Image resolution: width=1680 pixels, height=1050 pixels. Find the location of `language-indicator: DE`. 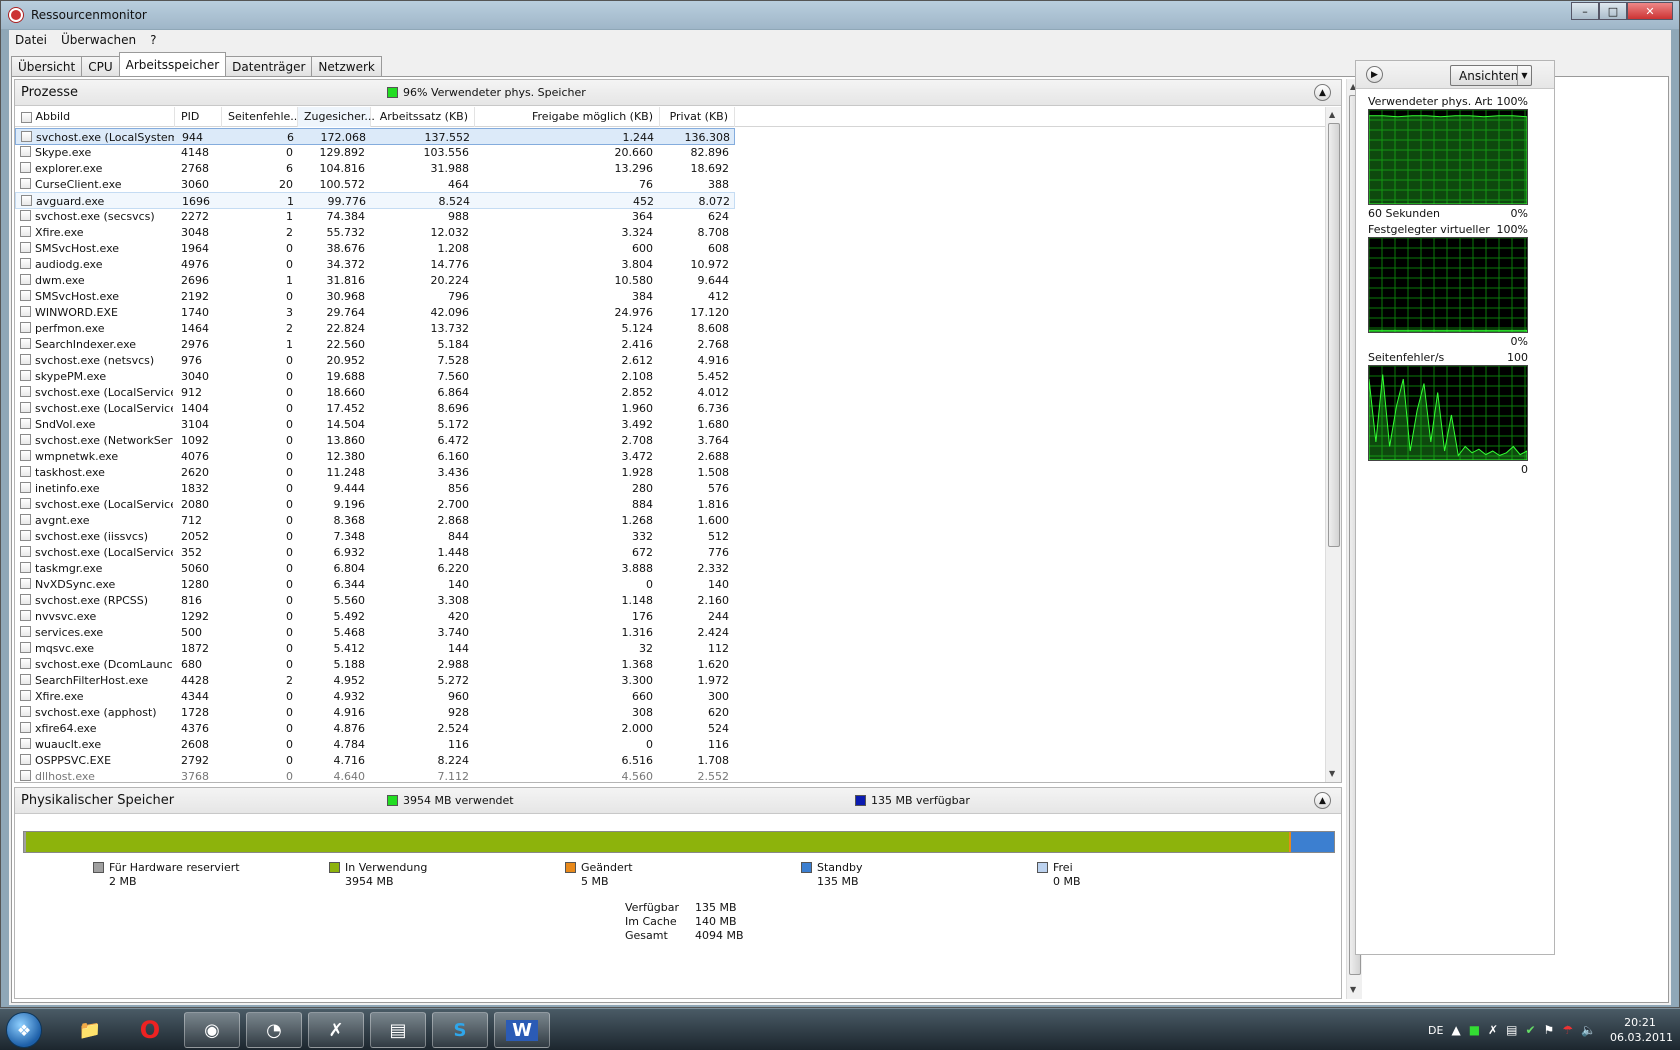

language-indicator: DE is located at coordinates (1435, 1030).